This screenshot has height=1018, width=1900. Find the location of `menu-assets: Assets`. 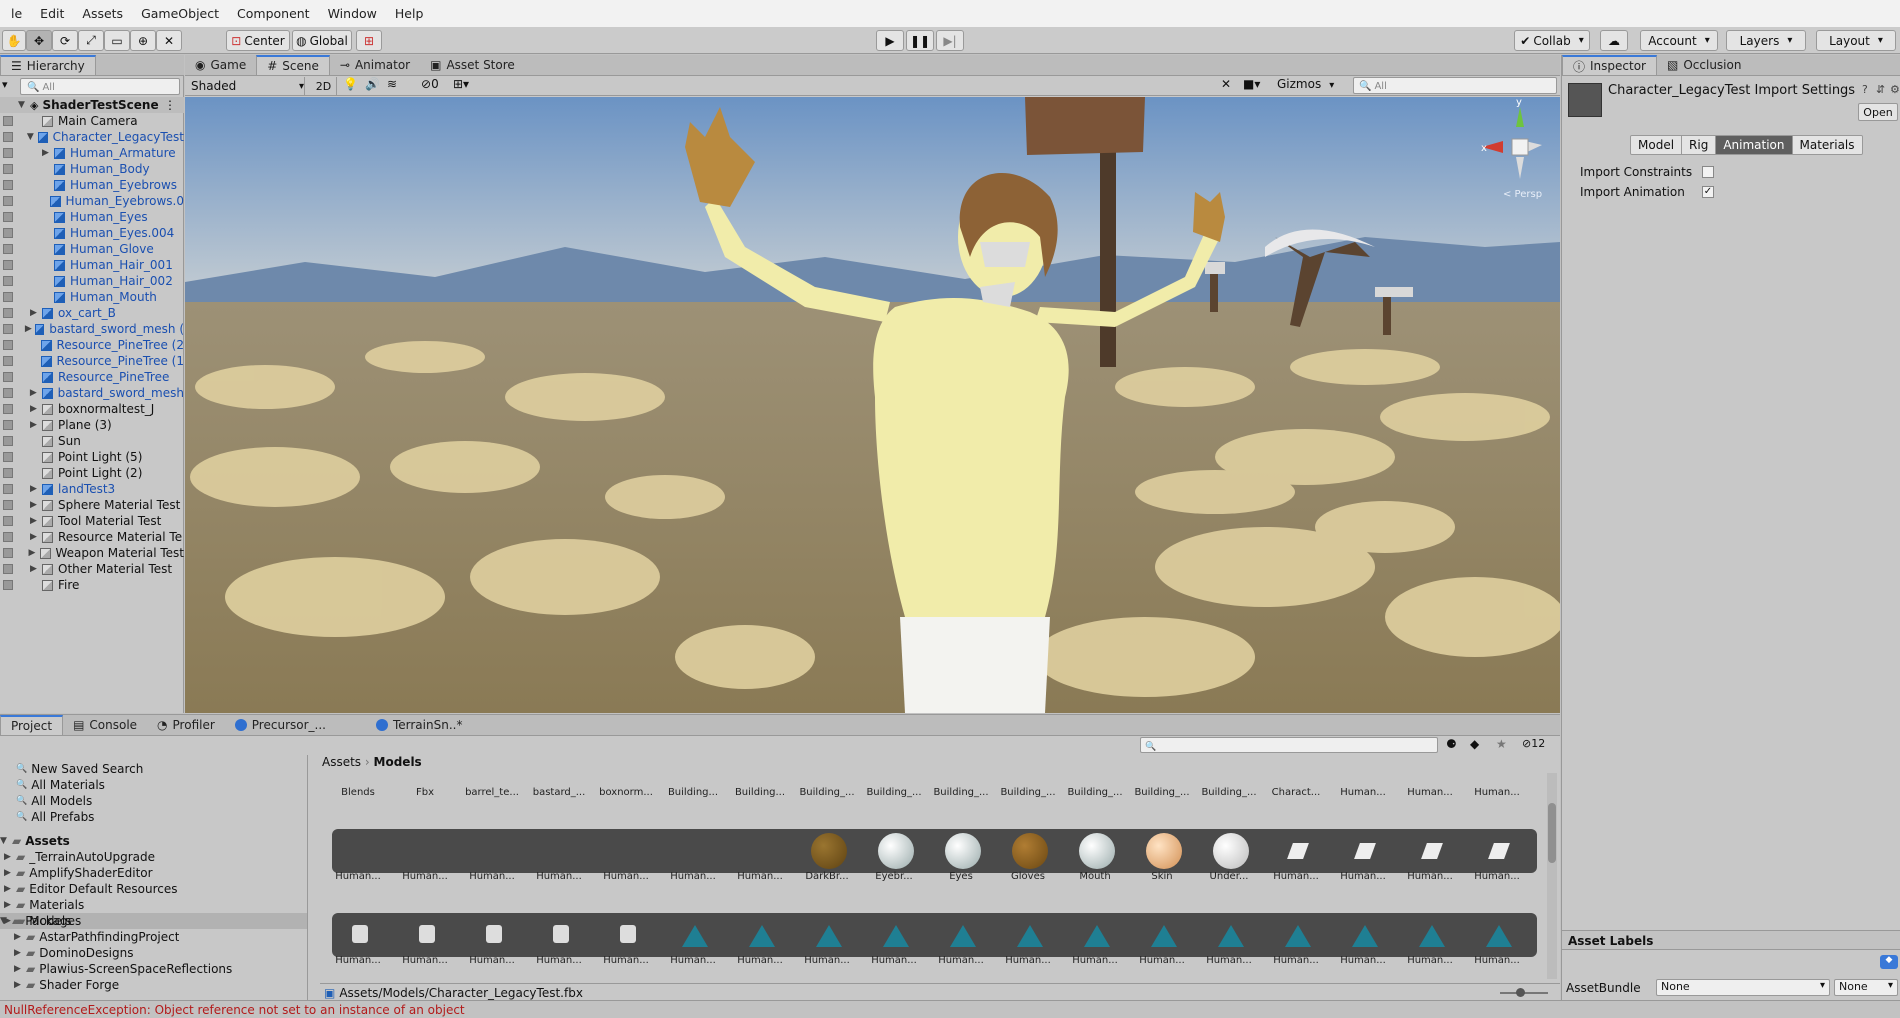

menu-assets: Assets is located at coordinates (102, 13).